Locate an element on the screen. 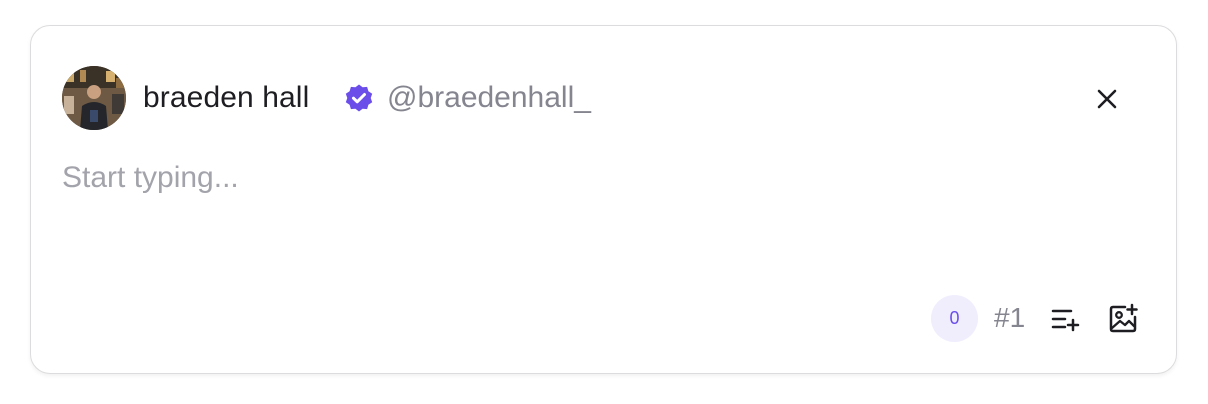 This screenshot has width=1208, height=404. image-plus-icon is located at coordinates (1123, 318).